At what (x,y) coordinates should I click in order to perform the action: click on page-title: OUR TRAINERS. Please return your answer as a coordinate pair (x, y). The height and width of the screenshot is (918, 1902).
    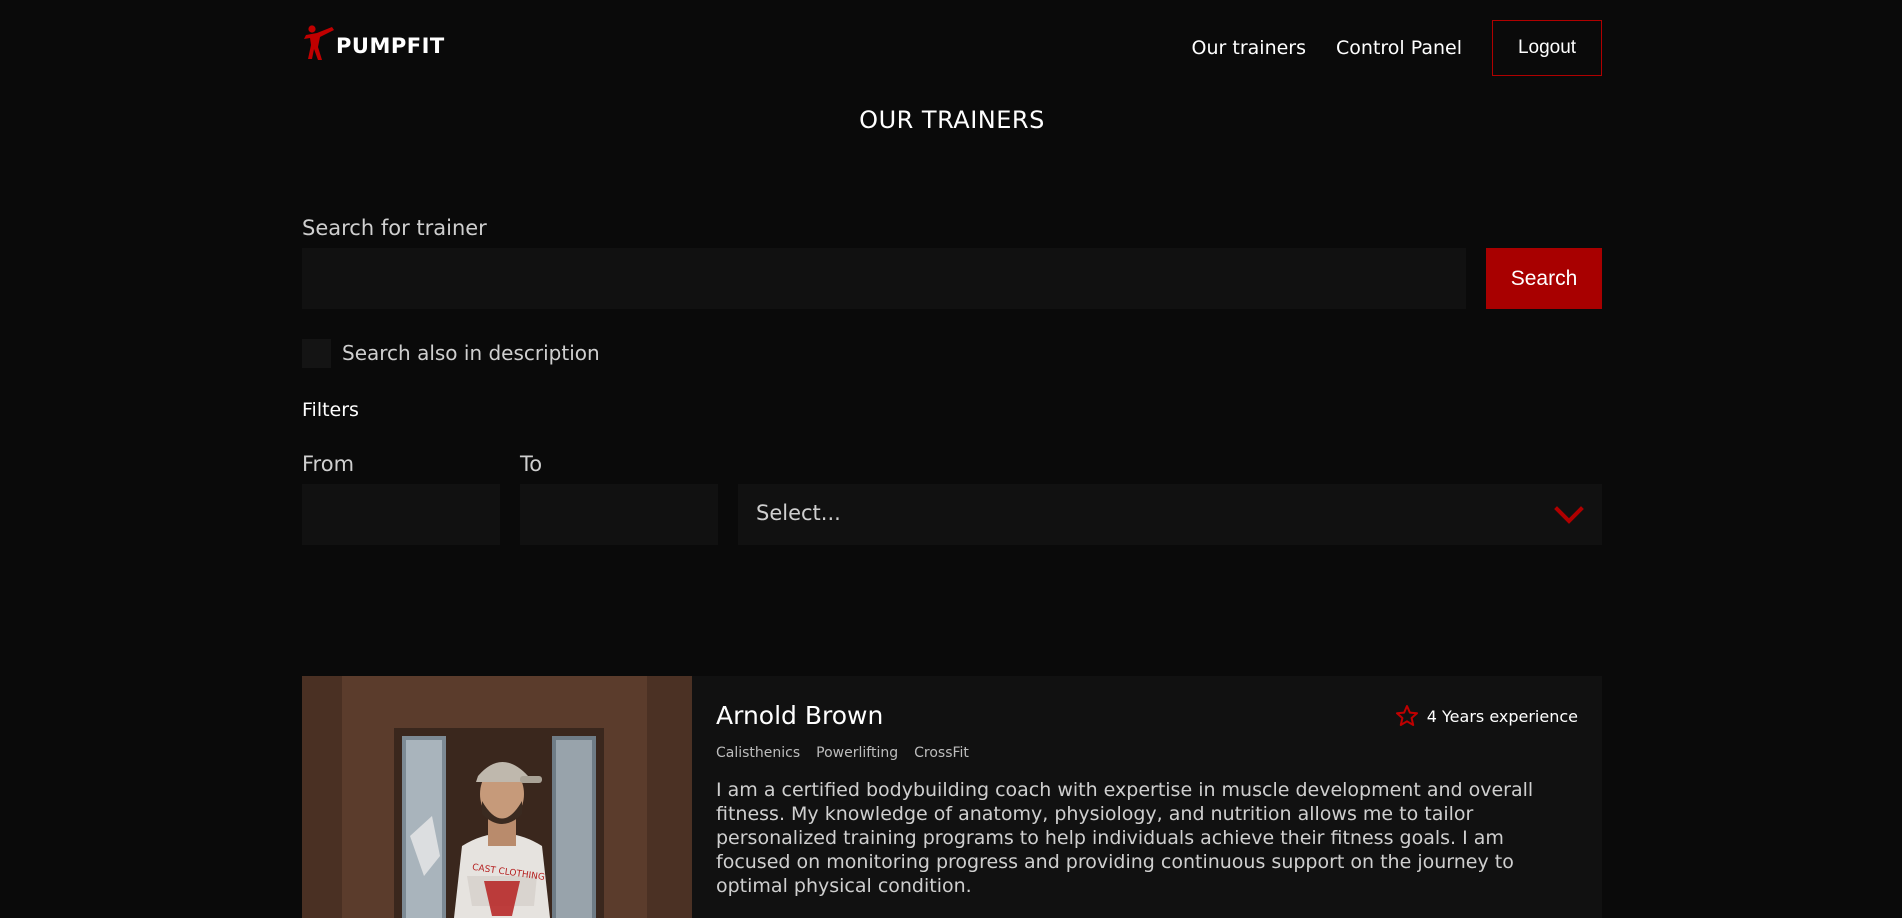
    Looking at the image, I should click on (952, 120).